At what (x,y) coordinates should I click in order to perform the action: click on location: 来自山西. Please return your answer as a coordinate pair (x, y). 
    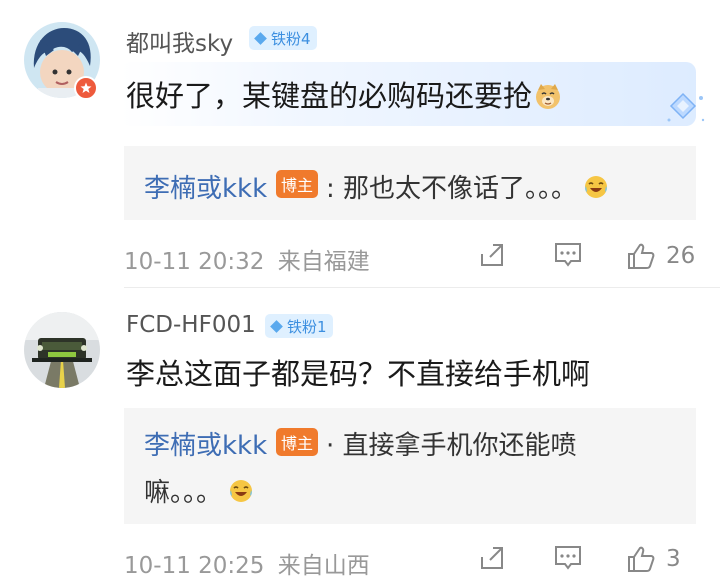
    Looking at the image, I should click on (323, 566).